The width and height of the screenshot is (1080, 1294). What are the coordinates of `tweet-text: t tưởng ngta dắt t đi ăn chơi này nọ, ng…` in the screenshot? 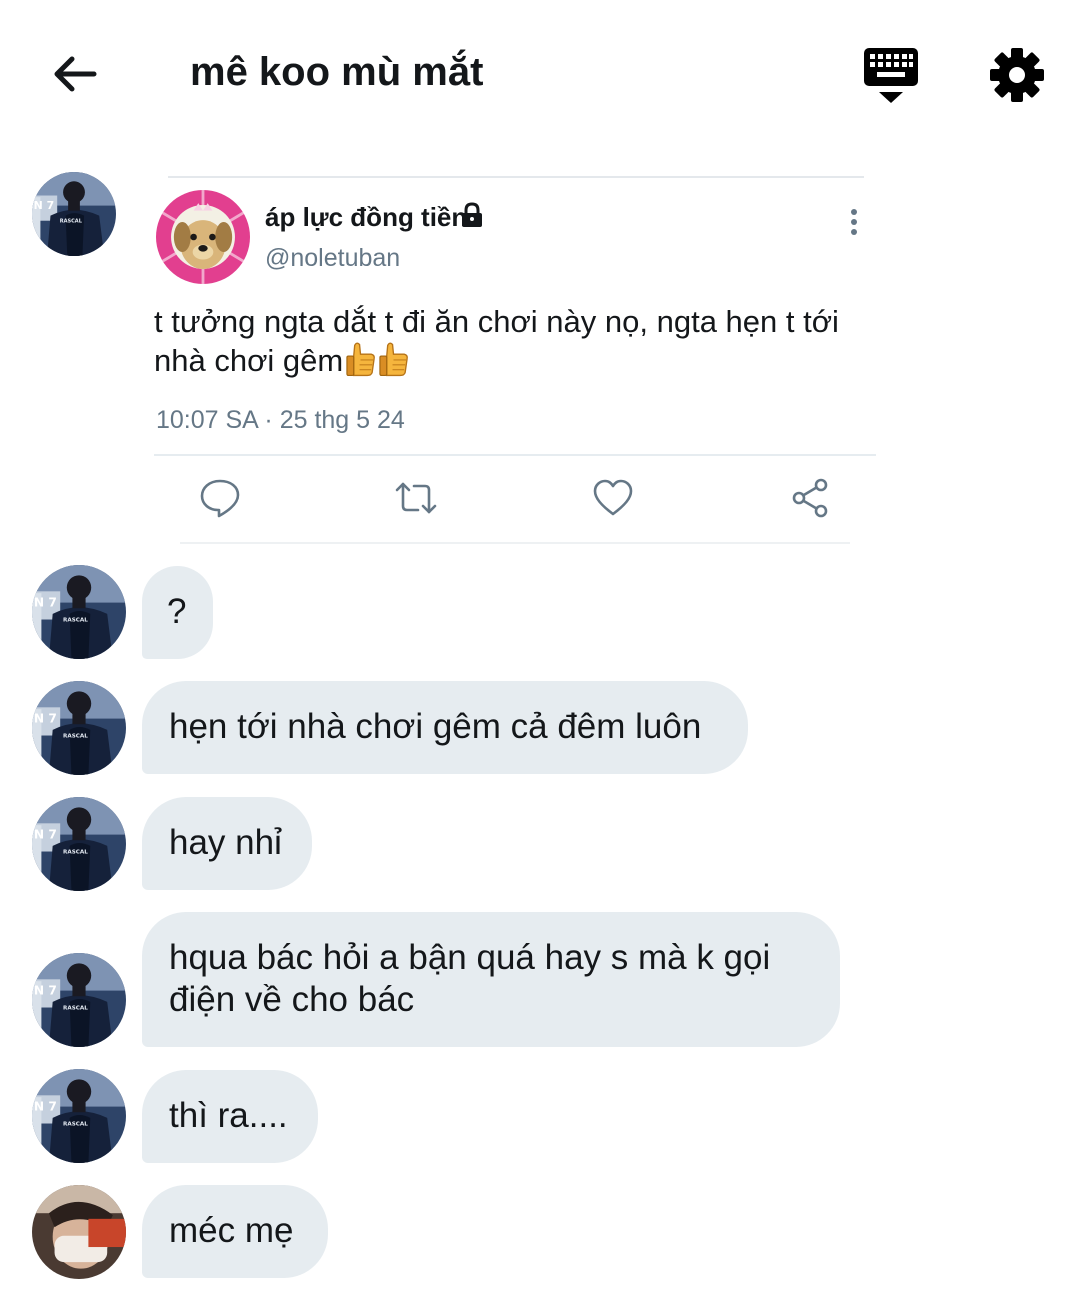 It's located at (519, 341).